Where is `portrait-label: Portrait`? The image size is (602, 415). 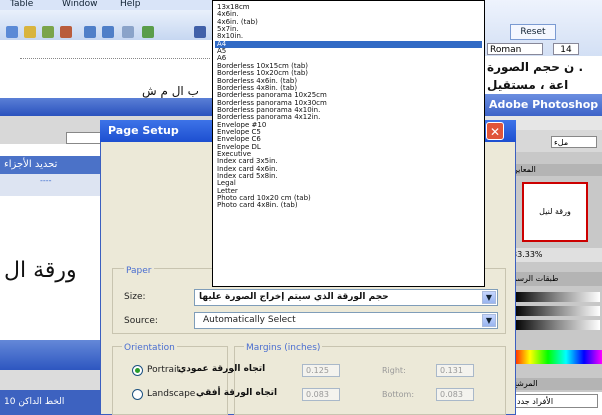 portrait-label: Portrait is located at coordinates (163, 370).